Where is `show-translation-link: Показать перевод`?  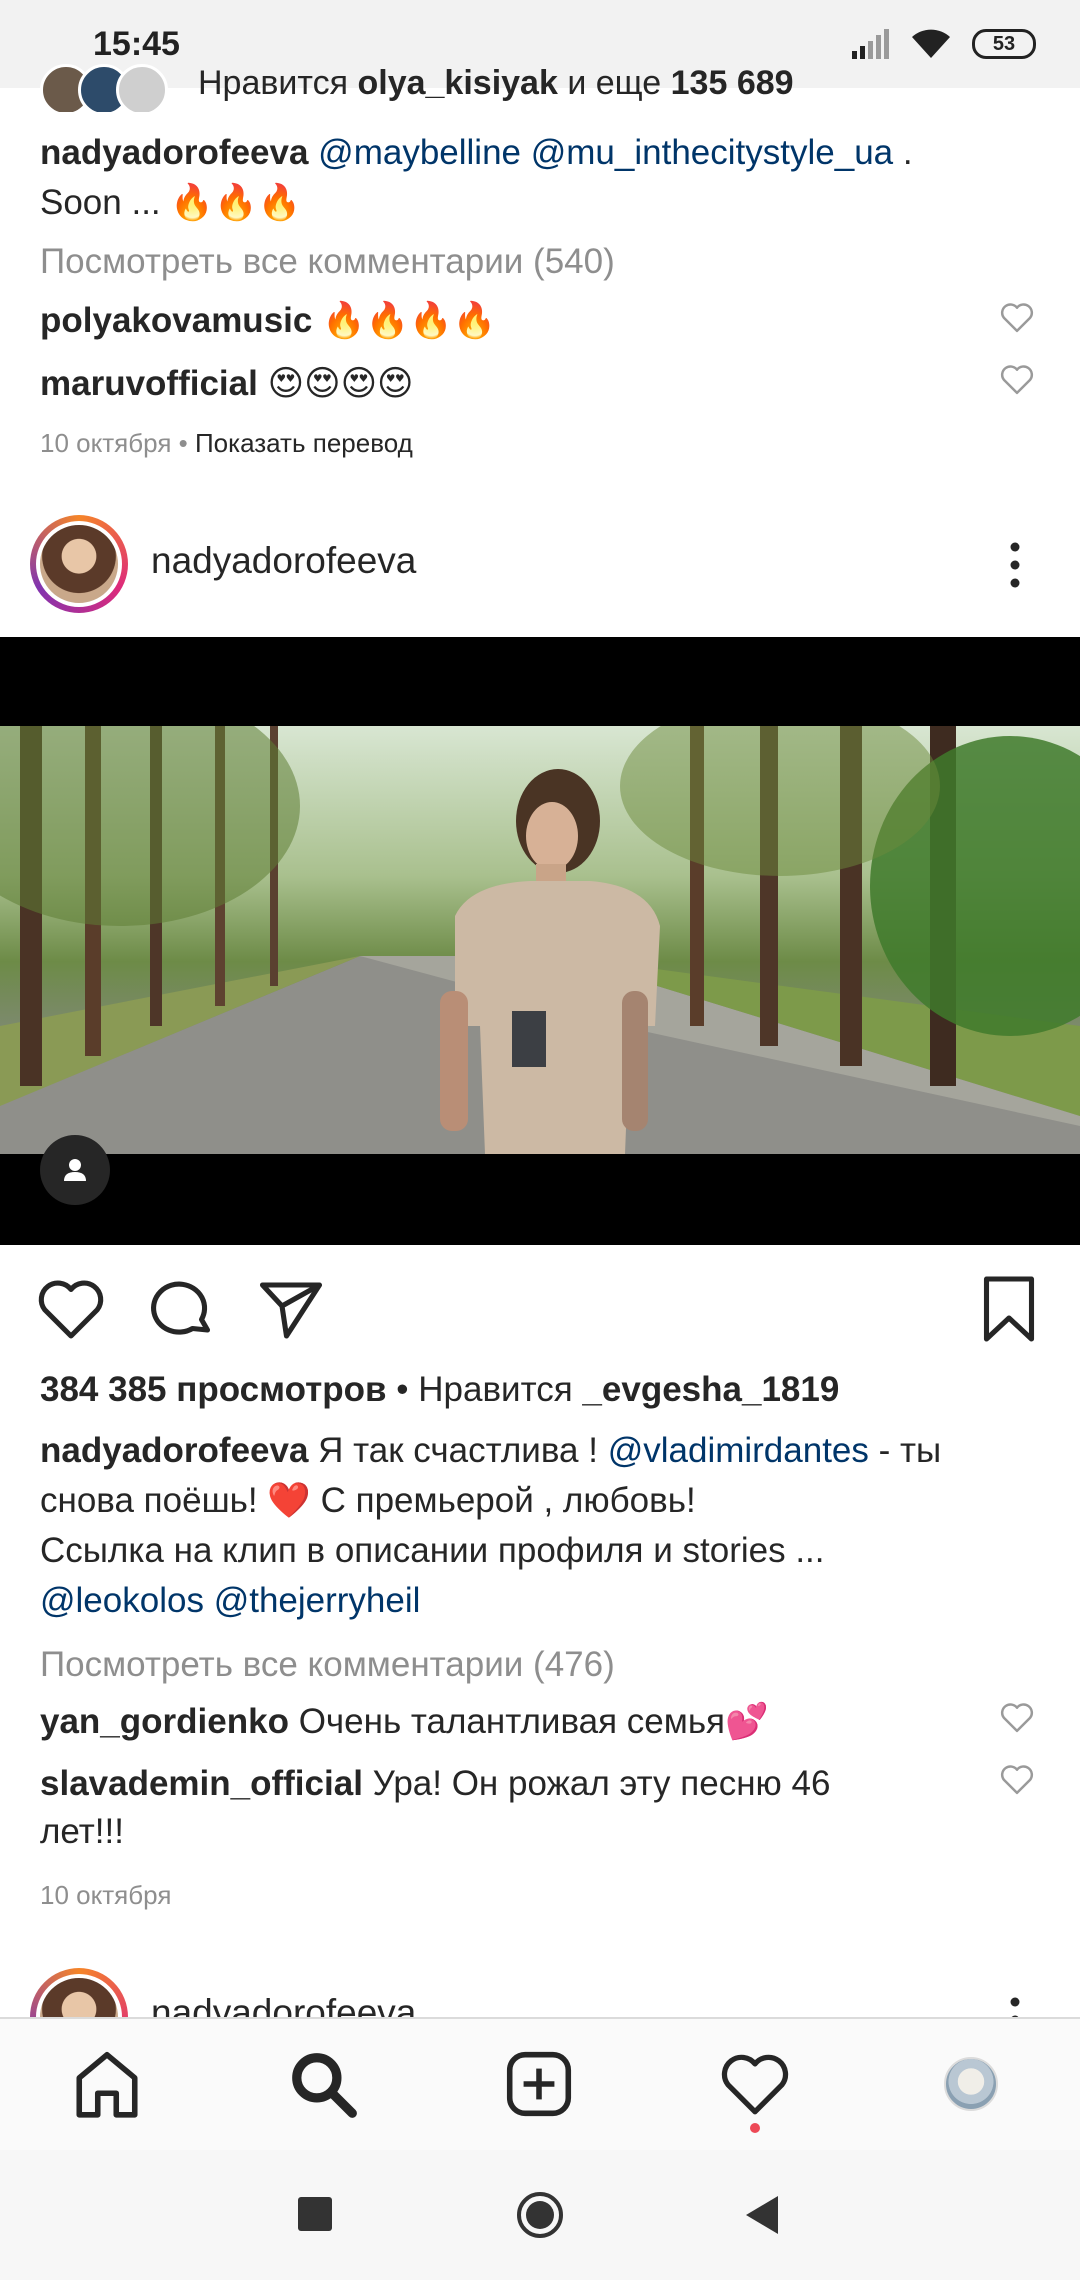
show-translation-link: Показать перевод is located at coordinates (304, 443).